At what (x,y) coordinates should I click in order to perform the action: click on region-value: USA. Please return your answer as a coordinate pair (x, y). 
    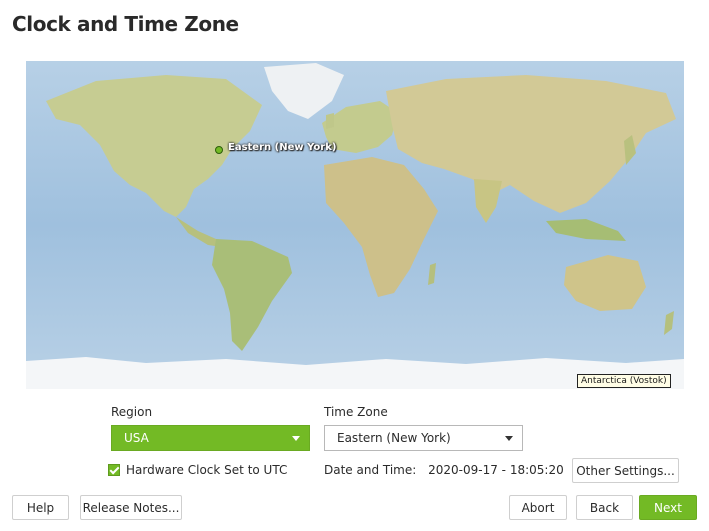
    Looking at the image, I should click on (136, 438).